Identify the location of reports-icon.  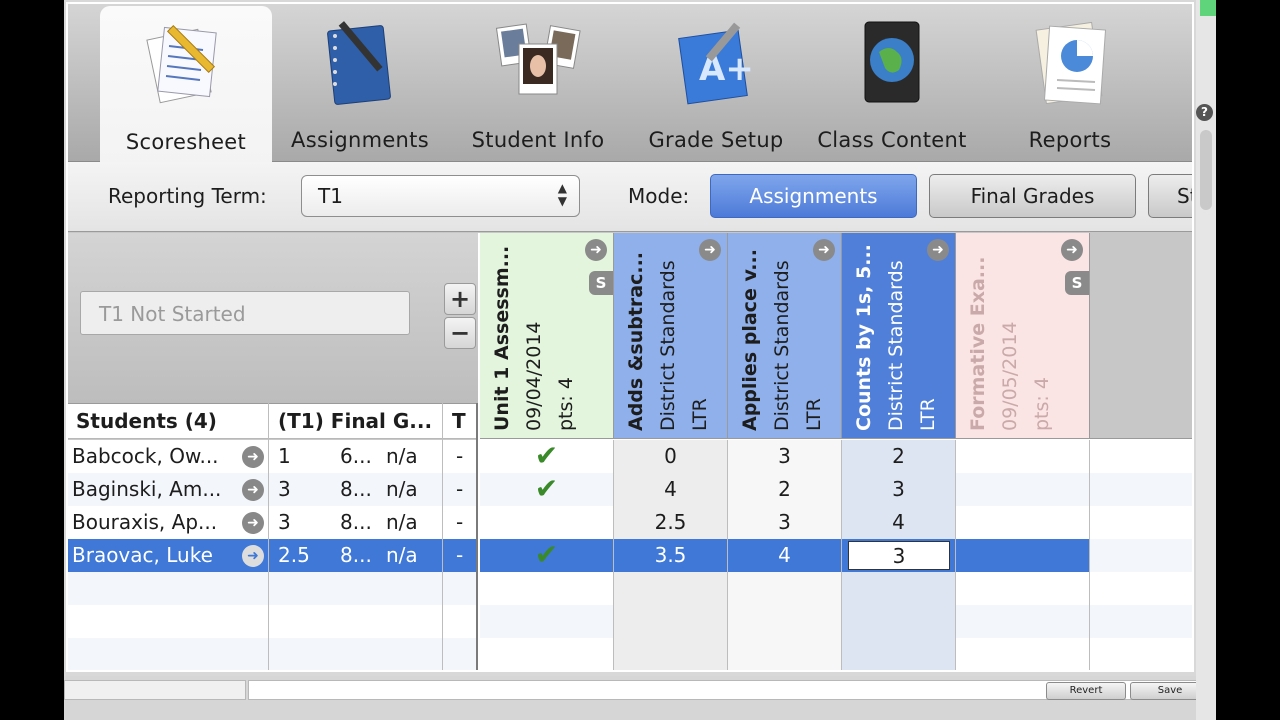
(1071, 63).